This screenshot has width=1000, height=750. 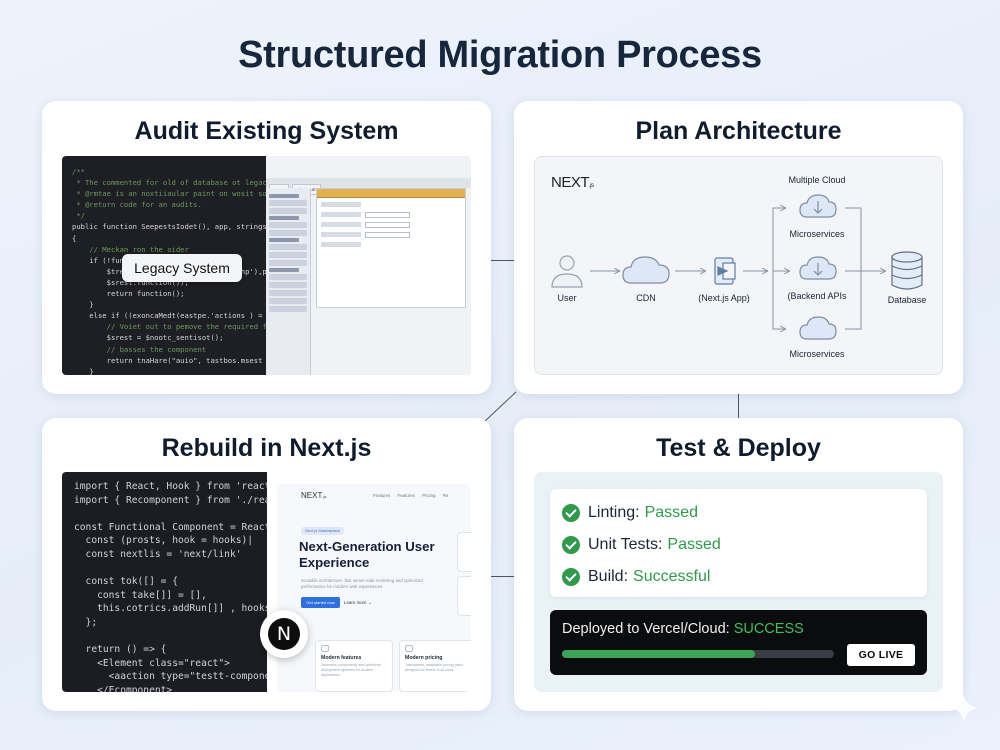 I want to click on code-line: /**, so click(x=78, y=171).